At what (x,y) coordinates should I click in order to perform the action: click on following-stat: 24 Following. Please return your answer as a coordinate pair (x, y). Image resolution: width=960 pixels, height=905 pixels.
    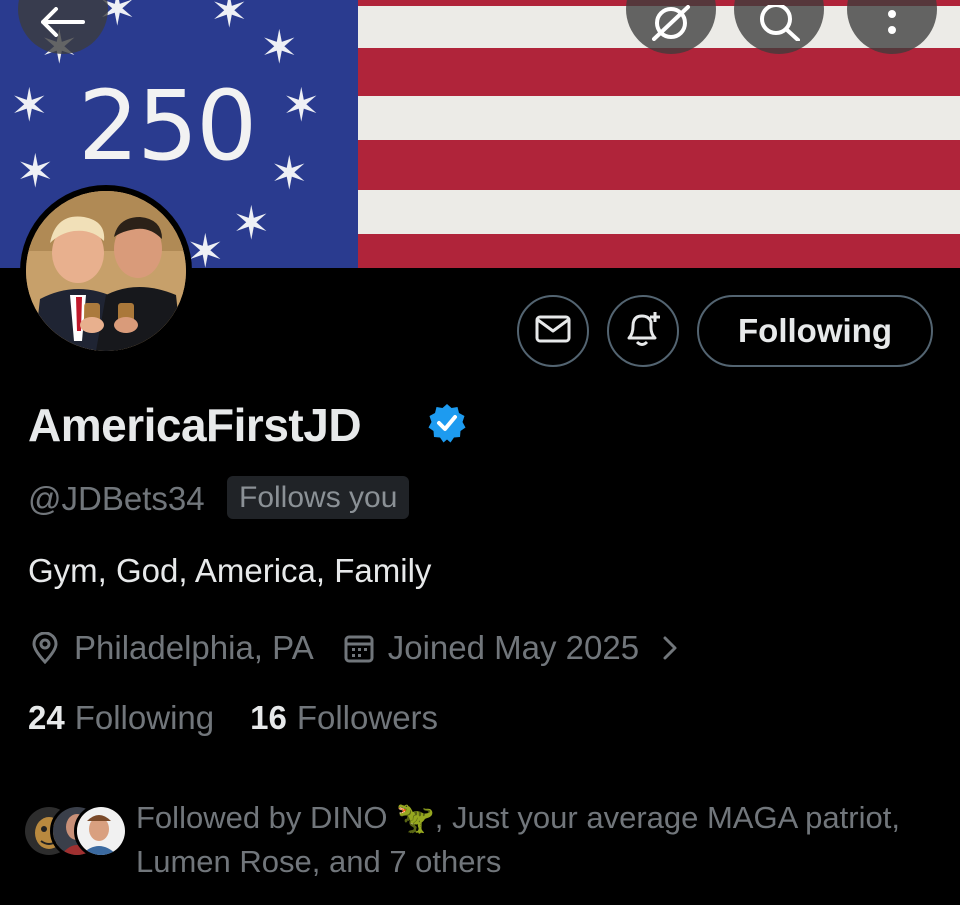
    Looking at the image, I should click on (121, 718).